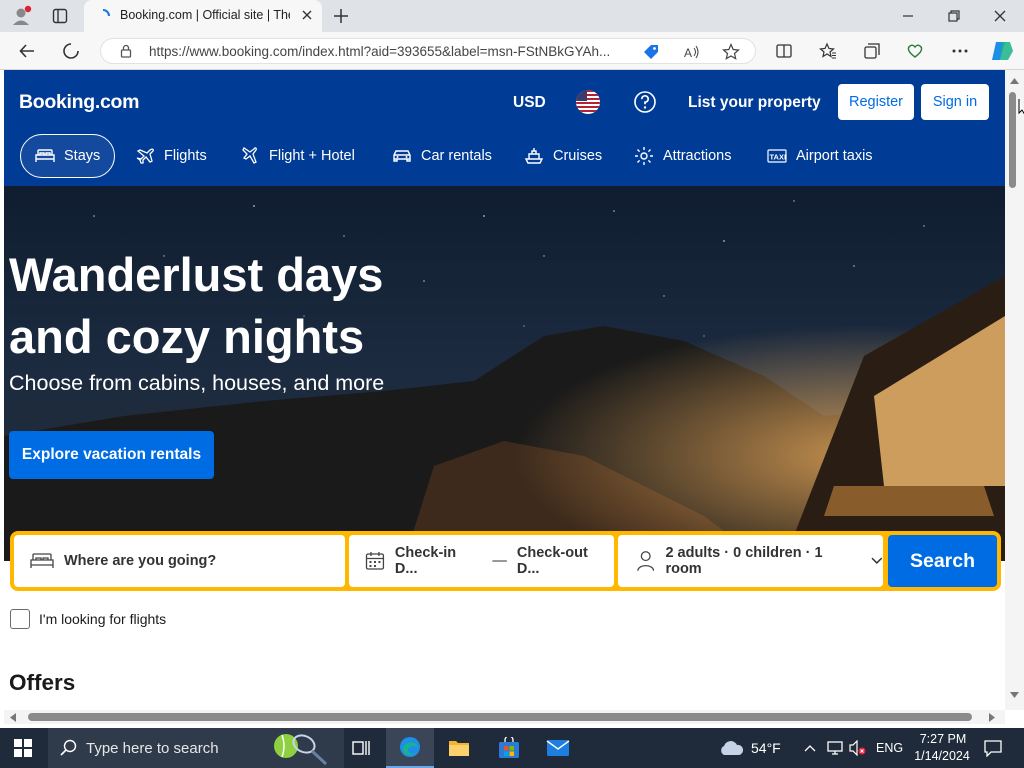 The width and height of the screenshot is (1024, 768). Describe the element at coordinates (529, 103) in the screenshot. I see `currency-selector: USD` at that location.